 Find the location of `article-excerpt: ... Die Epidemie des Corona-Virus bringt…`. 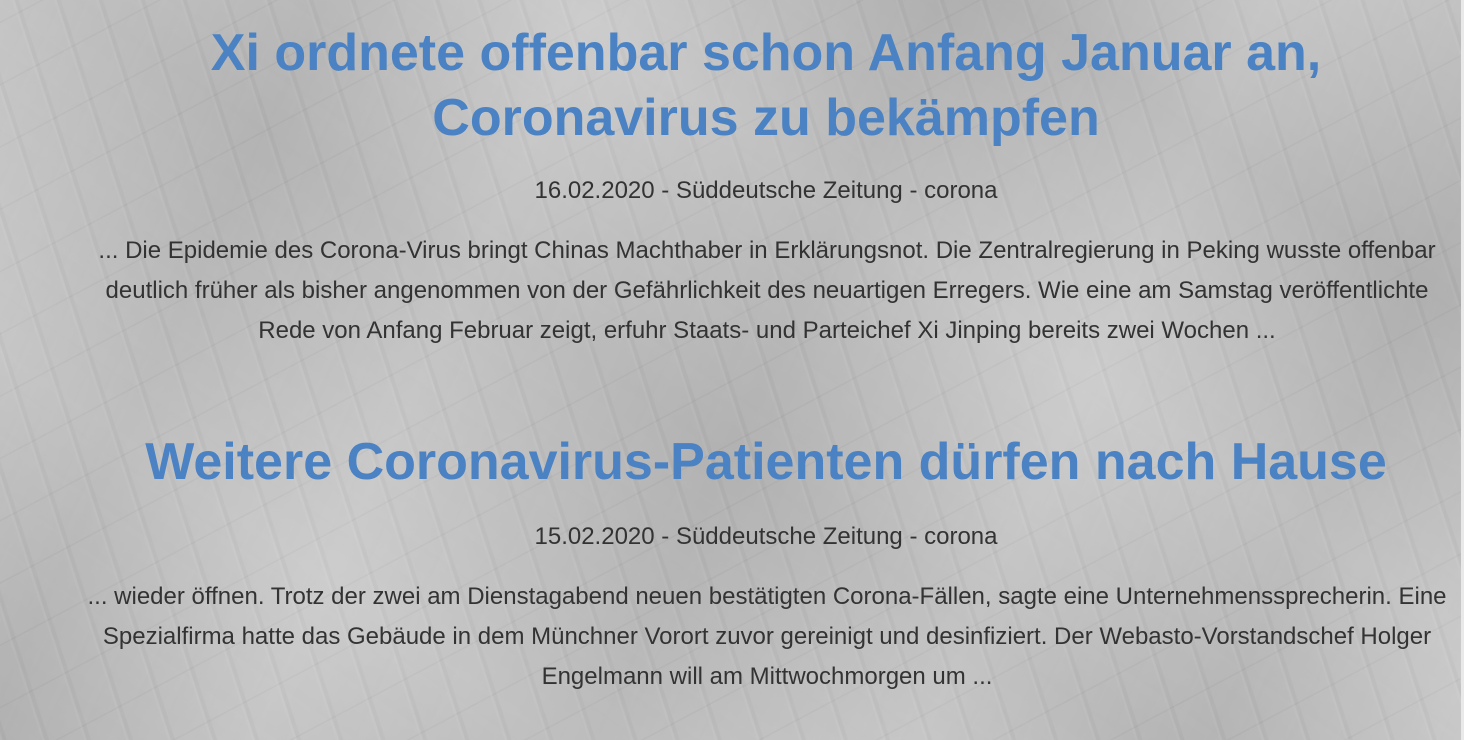

article-excerpt: ... Die Epidemie des Corona-Virus bringt… is located at coordinates (767, 290).